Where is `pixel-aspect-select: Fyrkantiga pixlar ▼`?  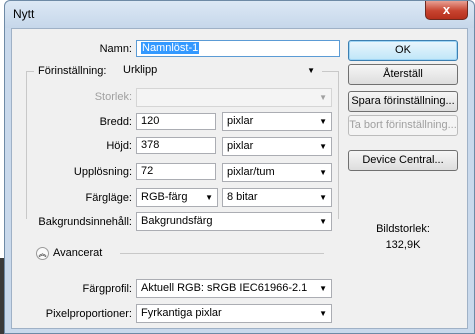
pixel-aspect-select: Fyrkantiga pixlar ▼ is located at coordinates (234, 313).